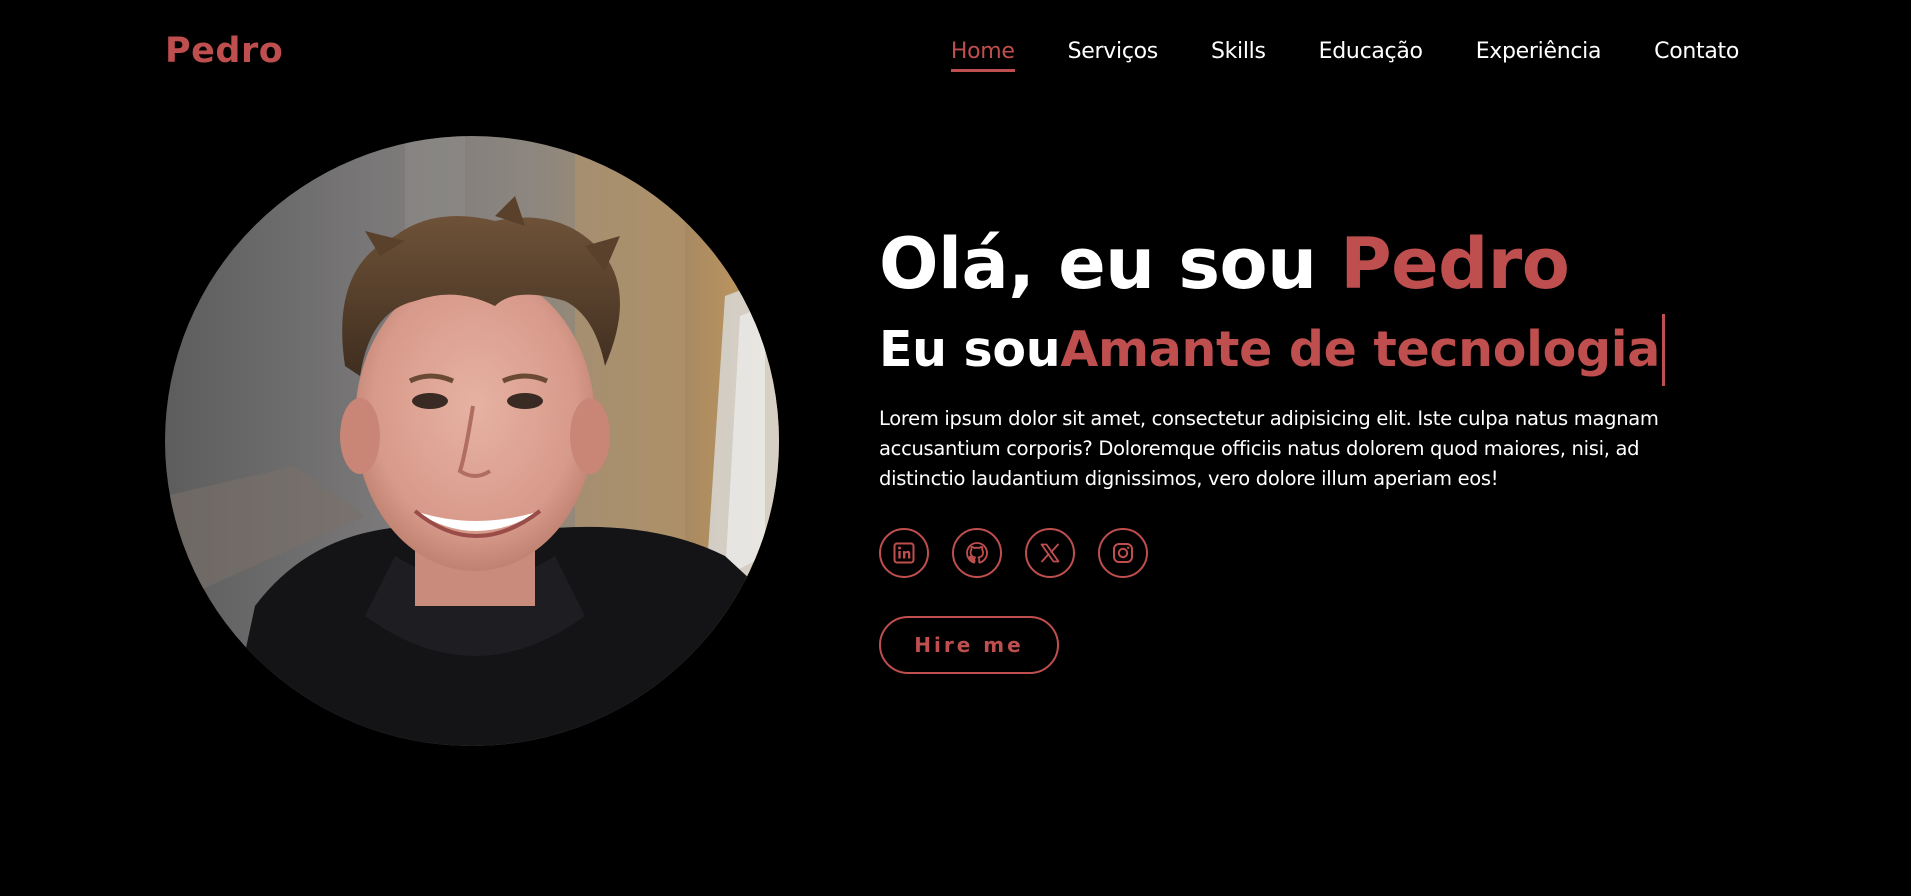 This screenshot has width=1911, height=896. I want to click on role-typed-text: Amante de tecnologia, so click(1360, 349).